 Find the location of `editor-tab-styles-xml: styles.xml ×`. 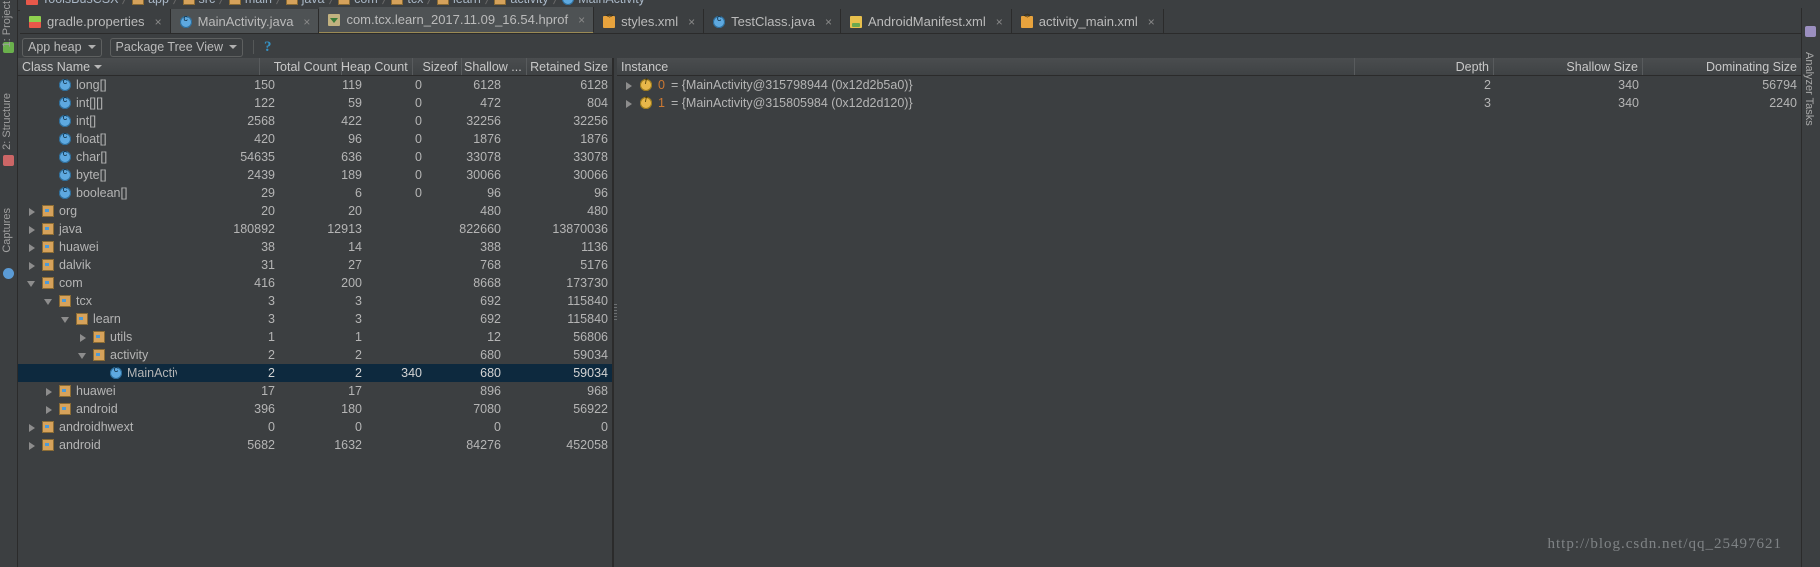

editor-tab-styles-xml: styles.xml × is located at coordinates (649, 21).